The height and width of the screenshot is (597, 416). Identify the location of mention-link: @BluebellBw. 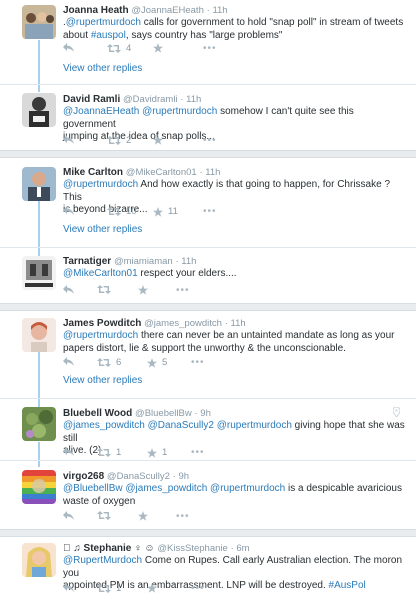
(93, 488).